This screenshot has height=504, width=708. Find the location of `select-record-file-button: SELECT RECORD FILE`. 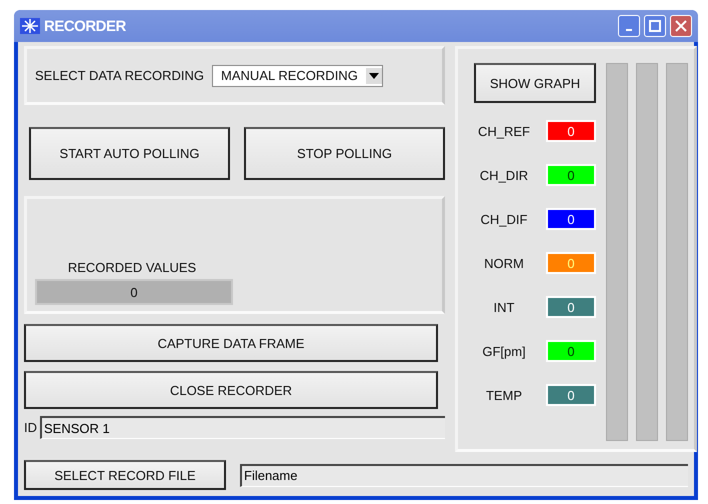

select-record-file-button: SELECT RECORD FILE is located at coordinates (125, 475).